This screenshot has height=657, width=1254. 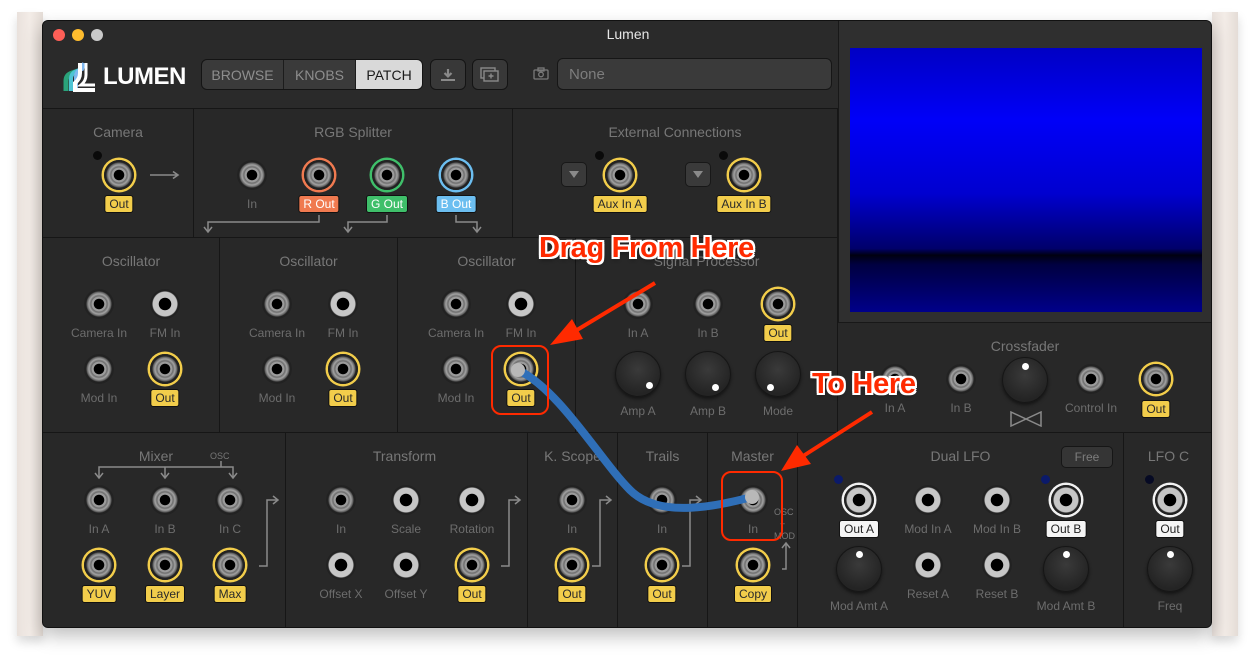 I want to click on mixer-in-c-jack, so click(x=230, y=500).